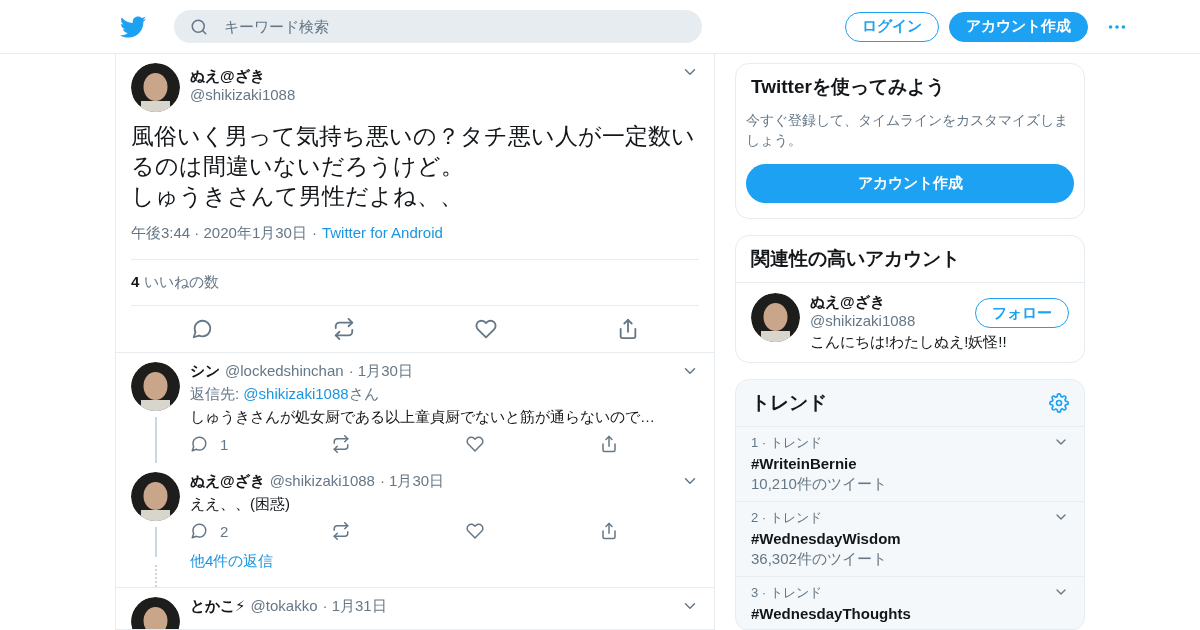  What do you see at coordinates (240, 504) in the screenshot?
I see `reply-text: ええ、、(困惑)` at bounding box center [240, 504].